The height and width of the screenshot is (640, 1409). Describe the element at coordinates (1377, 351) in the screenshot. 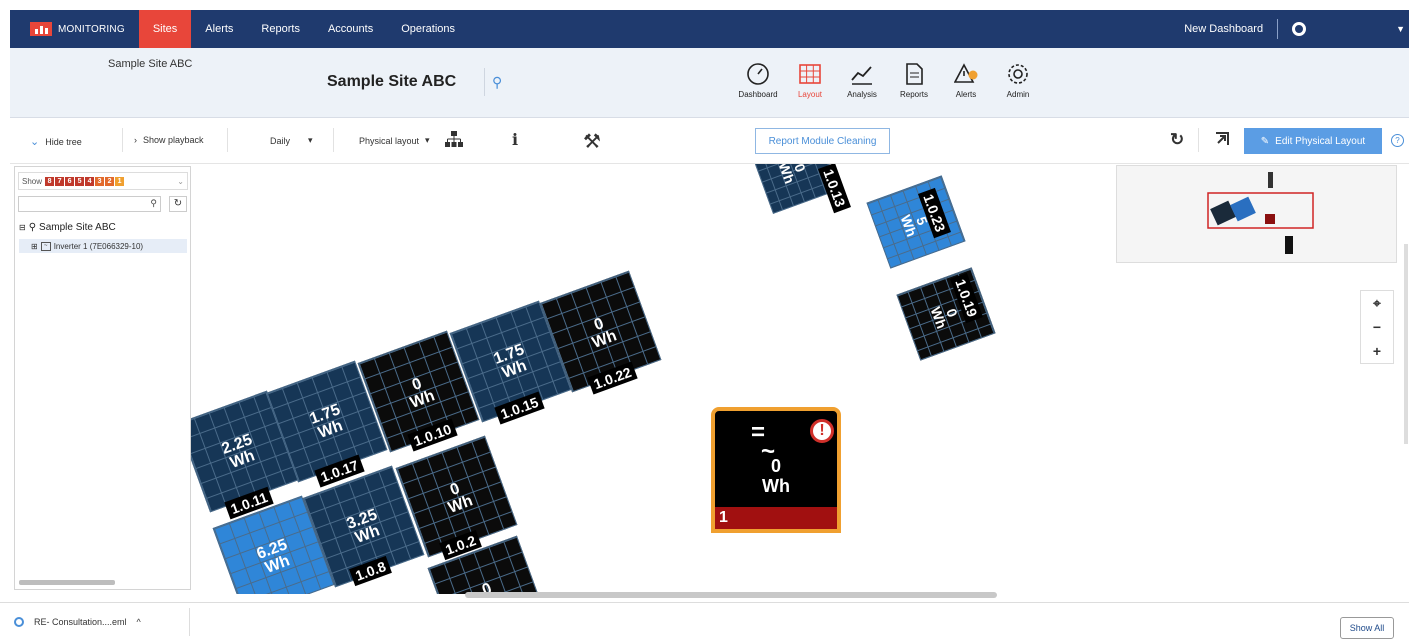

I see `zoom-in-button: +` at that location.